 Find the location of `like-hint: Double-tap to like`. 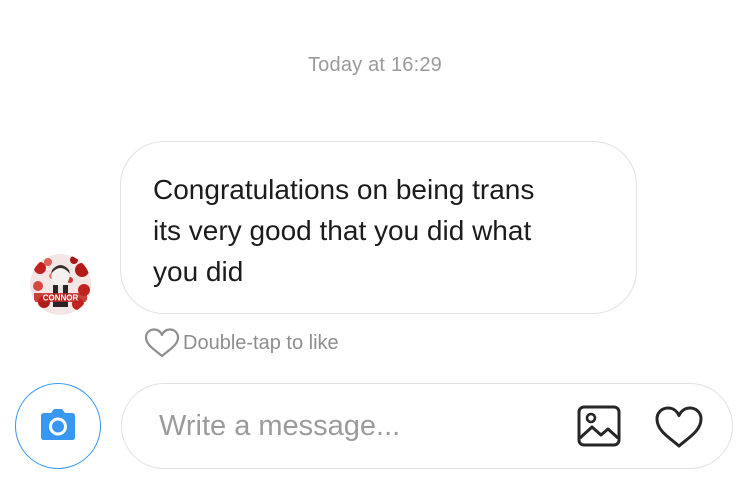

like-hint: Double-tap to like is located at coordinates (241, 343).